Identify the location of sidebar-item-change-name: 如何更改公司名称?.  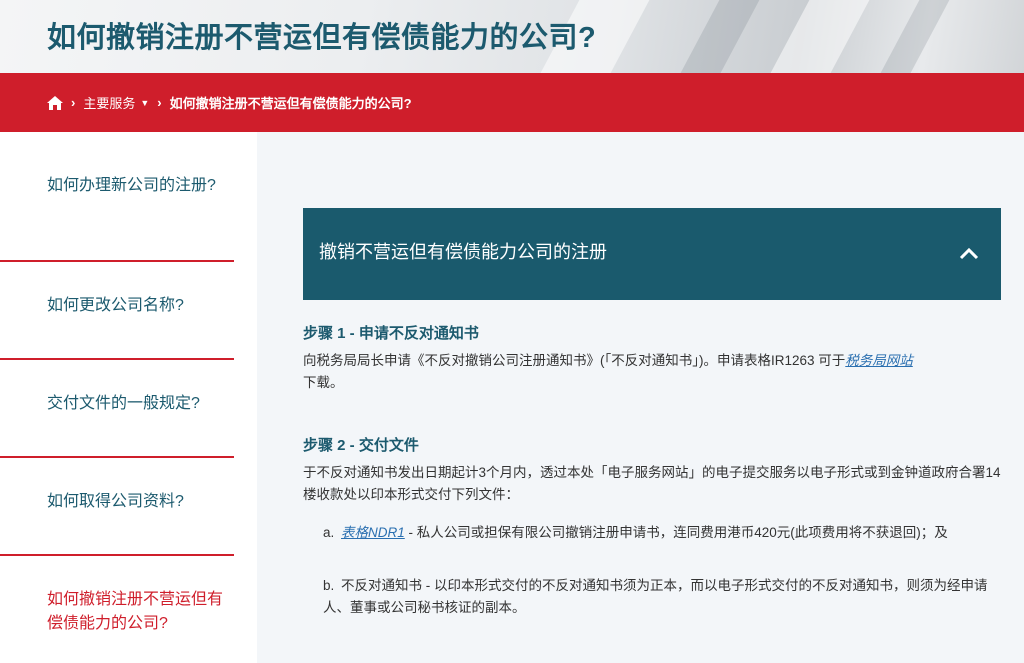
(117, 311).